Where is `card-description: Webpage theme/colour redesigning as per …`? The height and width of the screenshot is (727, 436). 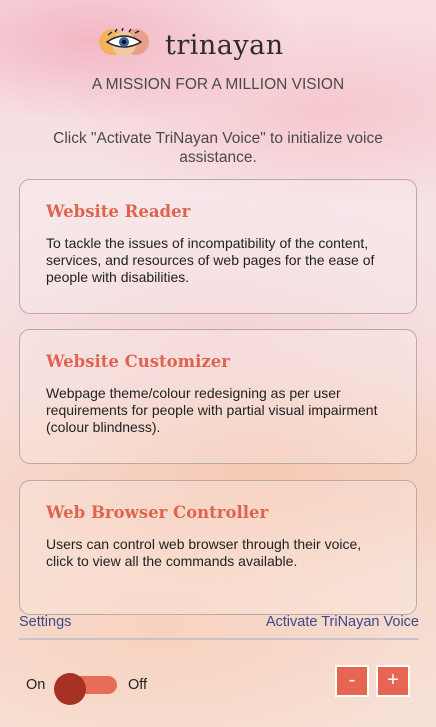 card-description: Webpage theme/colour redesigning as per … is located at coordinates (212, 410).